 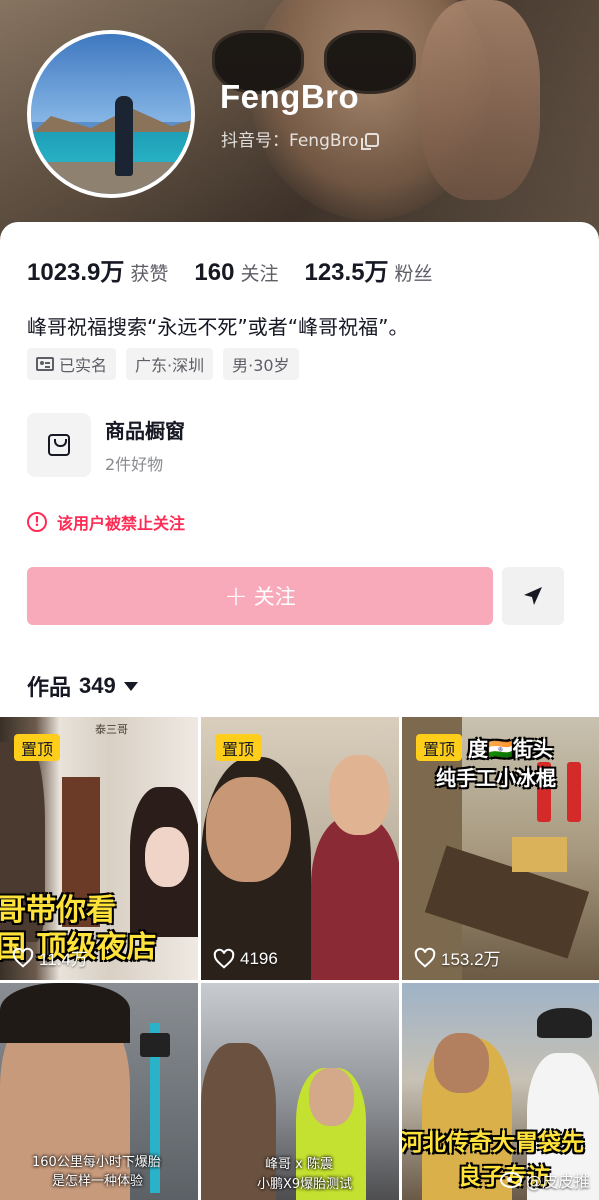 What do you see at coordinates (145, 431) in the screenshot?
I see `shop-title: 商品橱窗` at bounding box center [145, 431].